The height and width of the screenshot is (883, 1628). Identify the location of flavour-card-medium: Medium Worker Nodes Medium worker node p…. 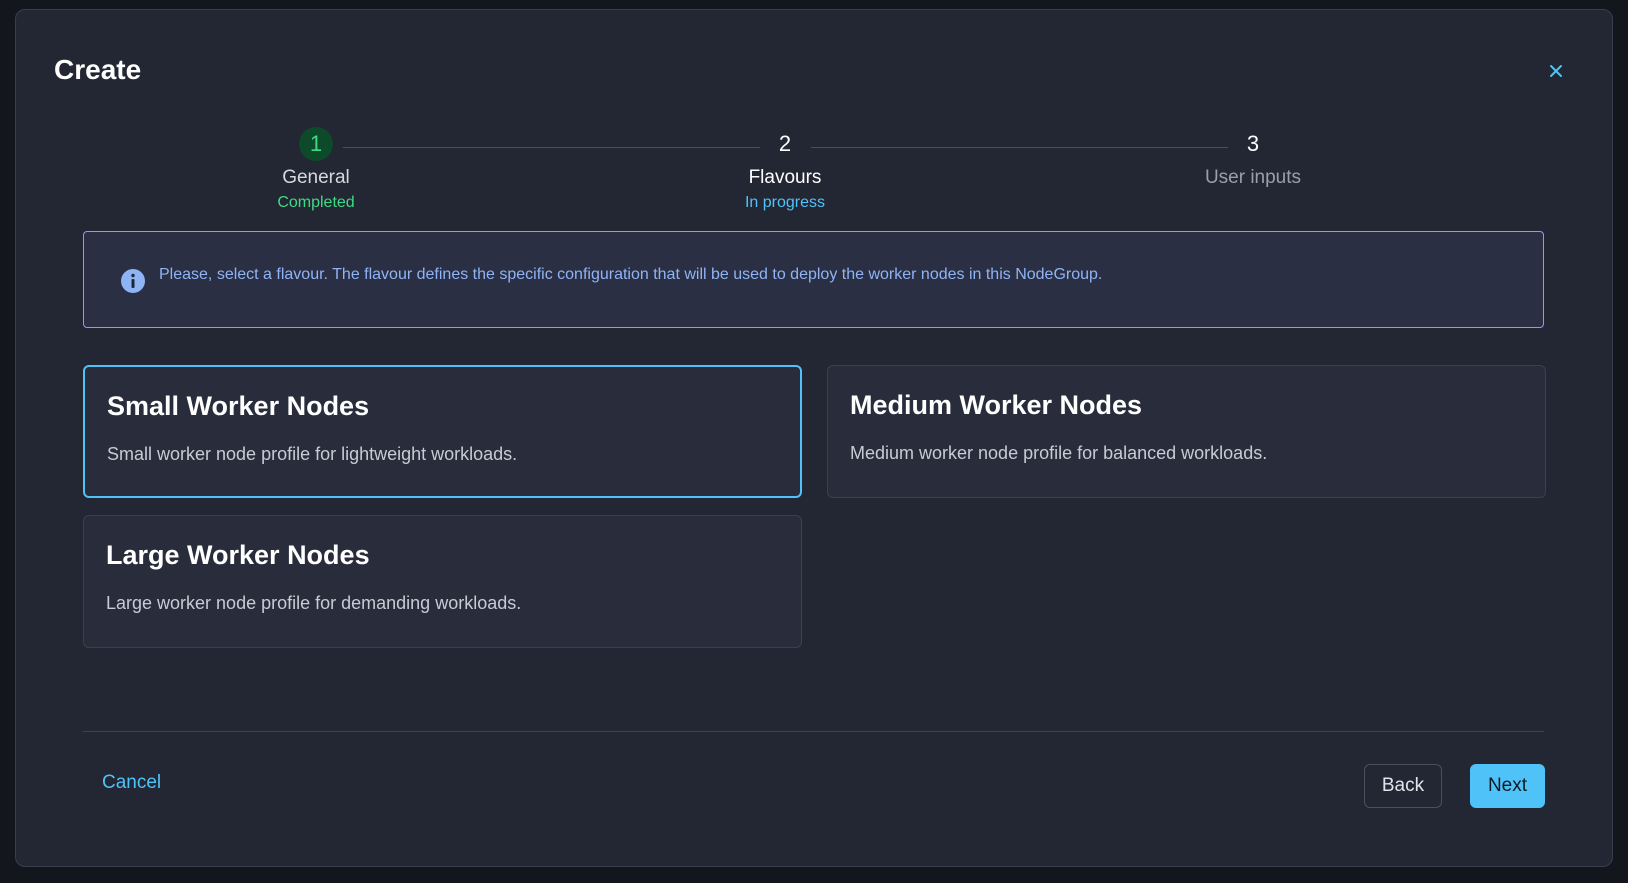
(1186, 431).